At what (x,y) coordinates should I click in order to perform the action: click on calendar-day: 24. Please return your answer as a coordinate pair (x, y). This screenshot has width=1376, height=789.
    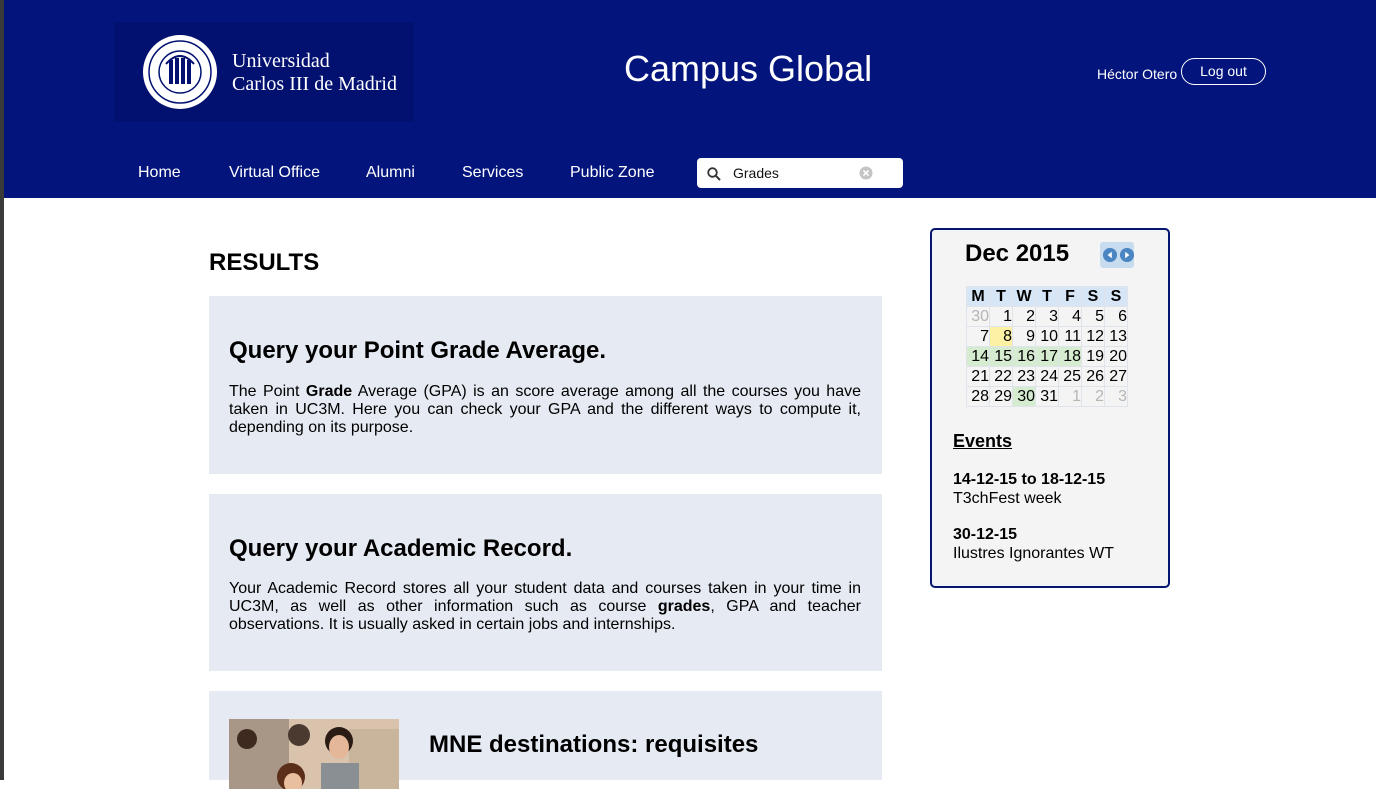
    Looking at the image, I should click on (1047, 376).